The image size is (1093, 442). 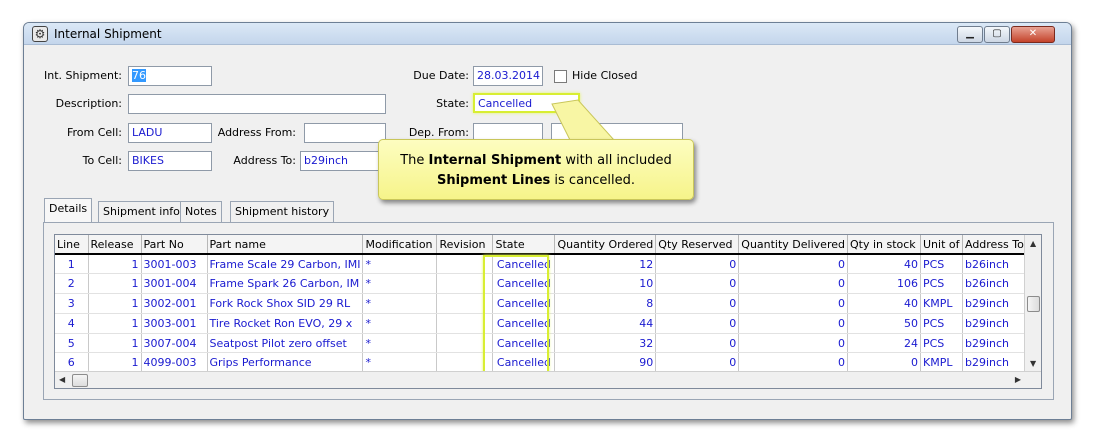 I want to click on horizontal-scrollbar: ◀ ▶, so click(x=548, y=379).